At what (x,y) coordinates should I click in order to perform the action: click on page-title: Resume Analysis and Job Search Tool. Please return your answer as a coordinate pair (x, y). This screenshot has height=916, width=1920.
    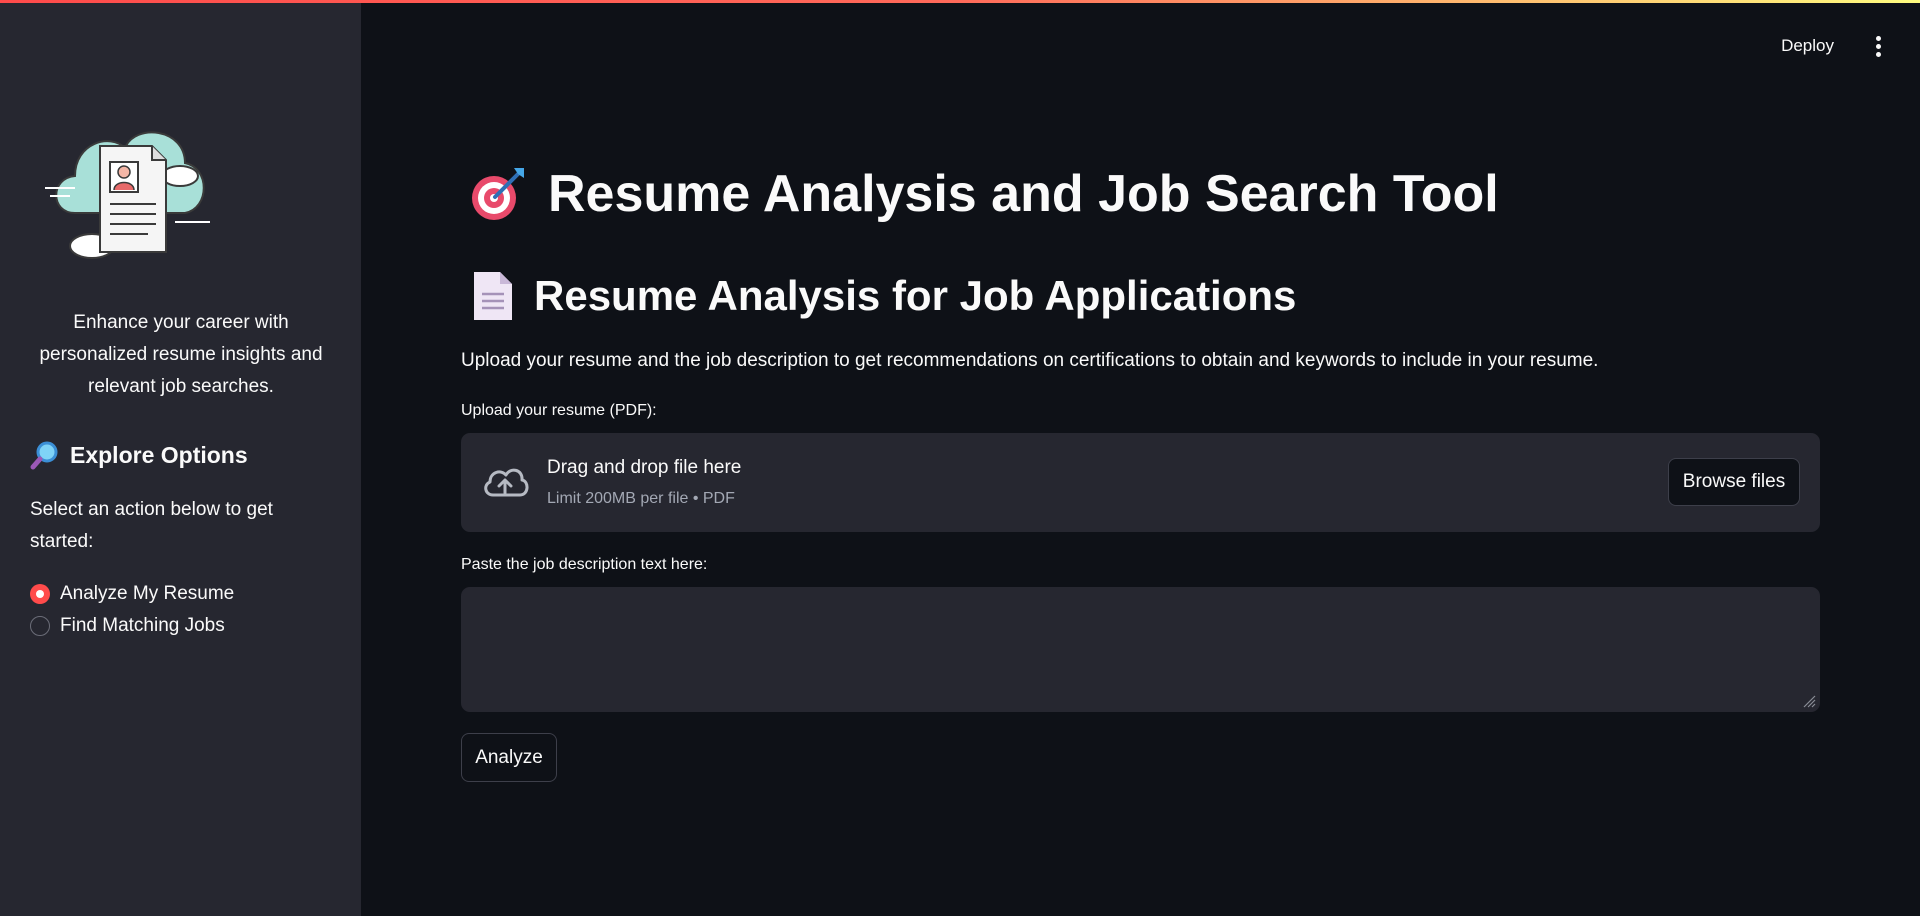
    Looking at the image, I should click on (983, 194).